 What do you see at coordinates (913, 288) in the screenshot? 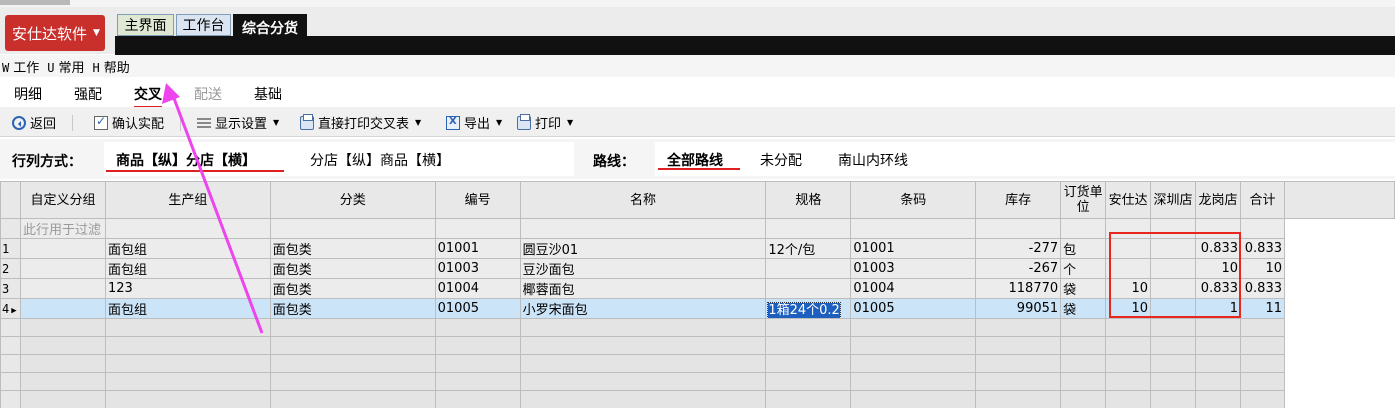
I see `cell-barcode: 01004` at bounding box center [913, 288].